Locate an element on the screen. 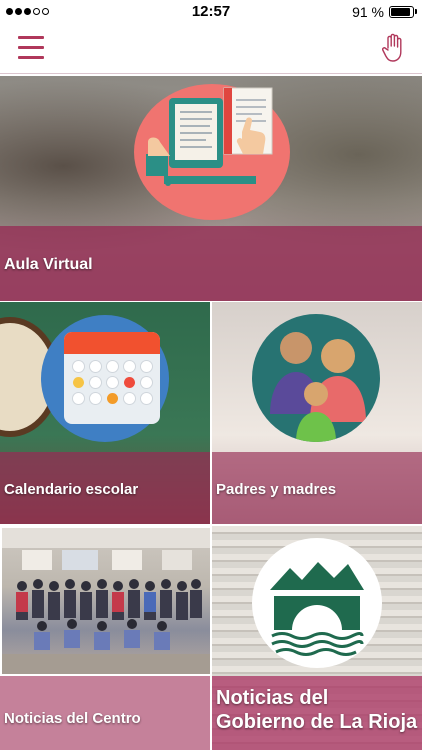 This screenshot has width=422, height=750. calendar-icon is located at coordinates (112, 378).